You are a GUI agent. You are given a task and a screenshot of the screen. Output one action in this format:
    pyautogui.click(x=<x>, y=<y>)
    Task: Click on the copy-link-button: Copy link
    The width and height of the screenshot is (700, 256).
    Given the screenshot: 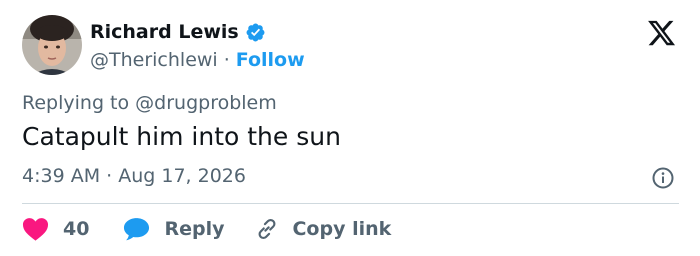 What is the action you would take?
    pyautogui.click(x=322, y=229)
    